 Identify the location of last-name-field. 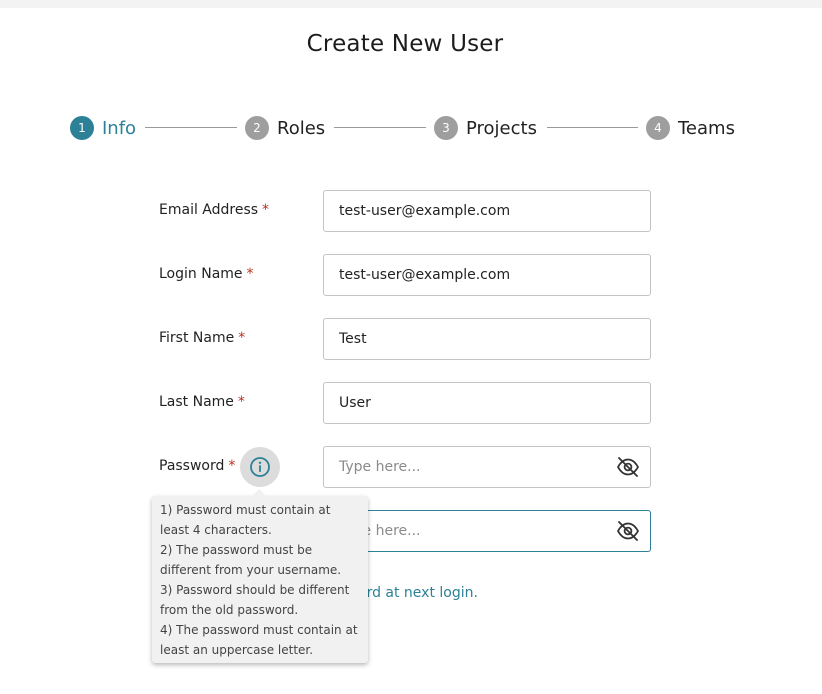
(469, 403).